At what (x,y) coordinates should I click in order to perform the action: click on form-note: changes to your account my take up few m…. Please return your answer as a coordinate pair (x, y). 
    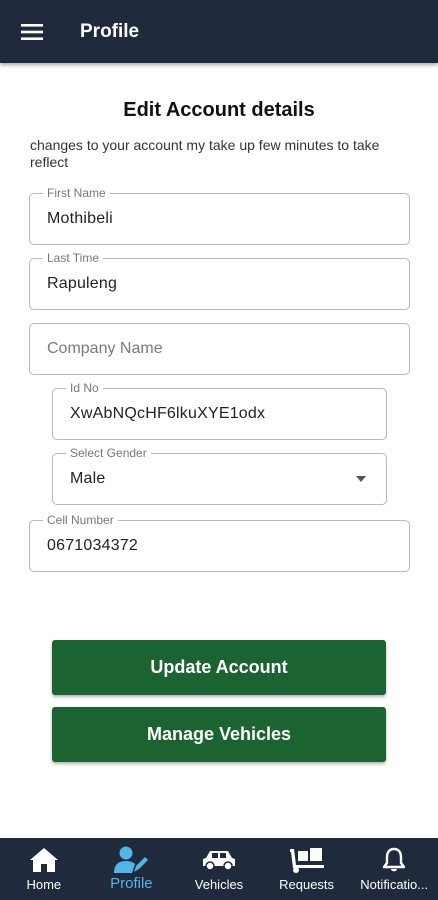
    Looking at the image, I should click on (205, 153).